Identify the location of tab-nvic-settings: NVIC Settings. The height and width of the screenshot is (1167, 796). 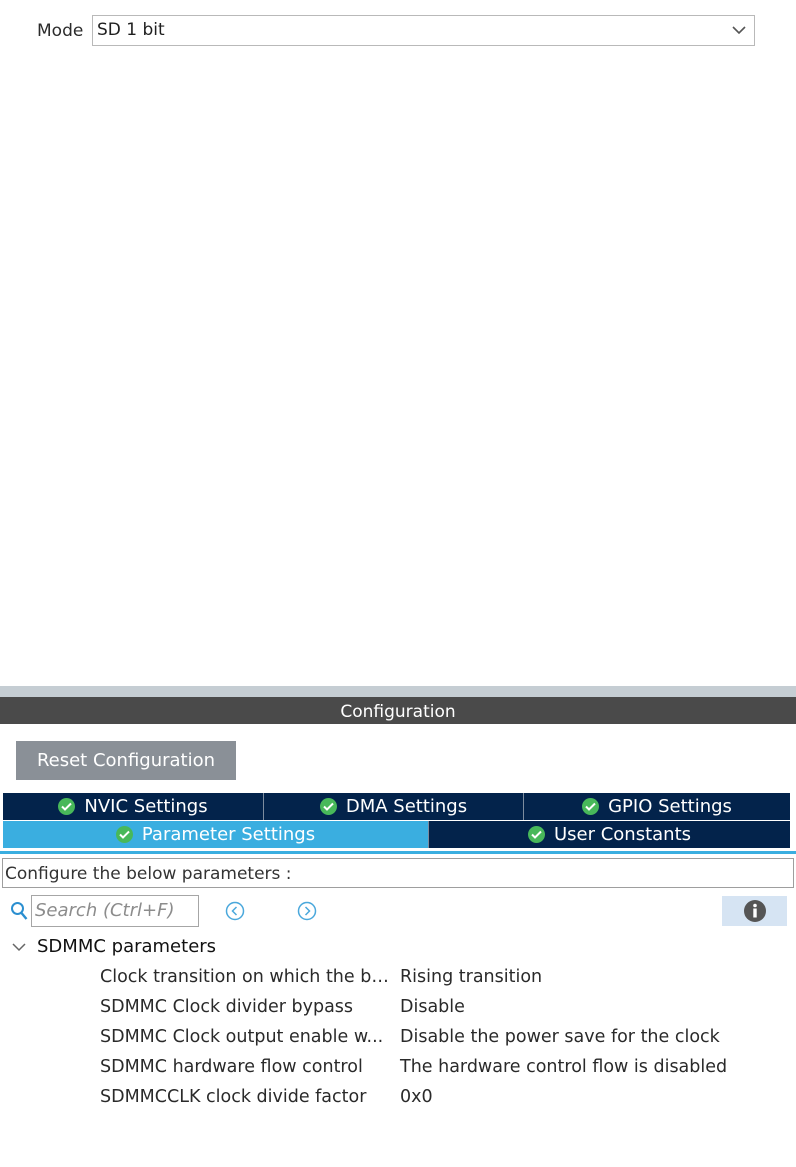
(133, 806).